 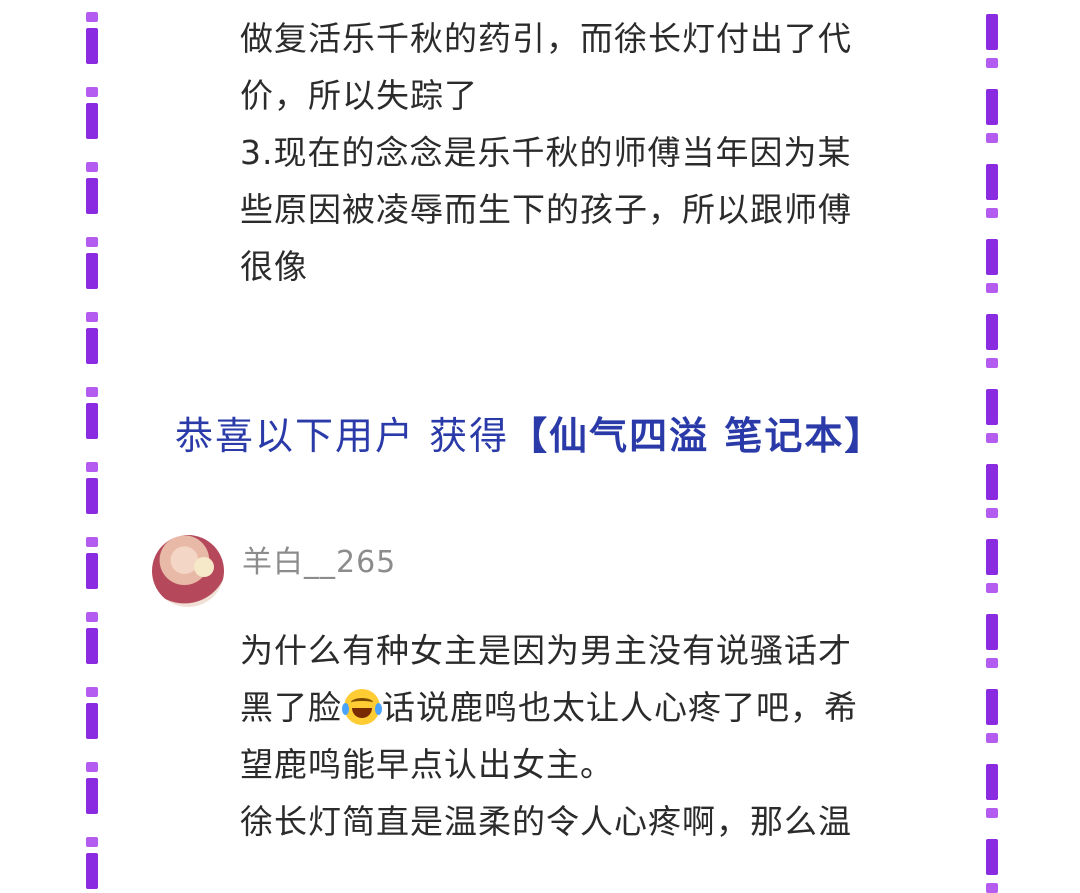 I want to click on text-line: 很像, so click(x=274, y=266).